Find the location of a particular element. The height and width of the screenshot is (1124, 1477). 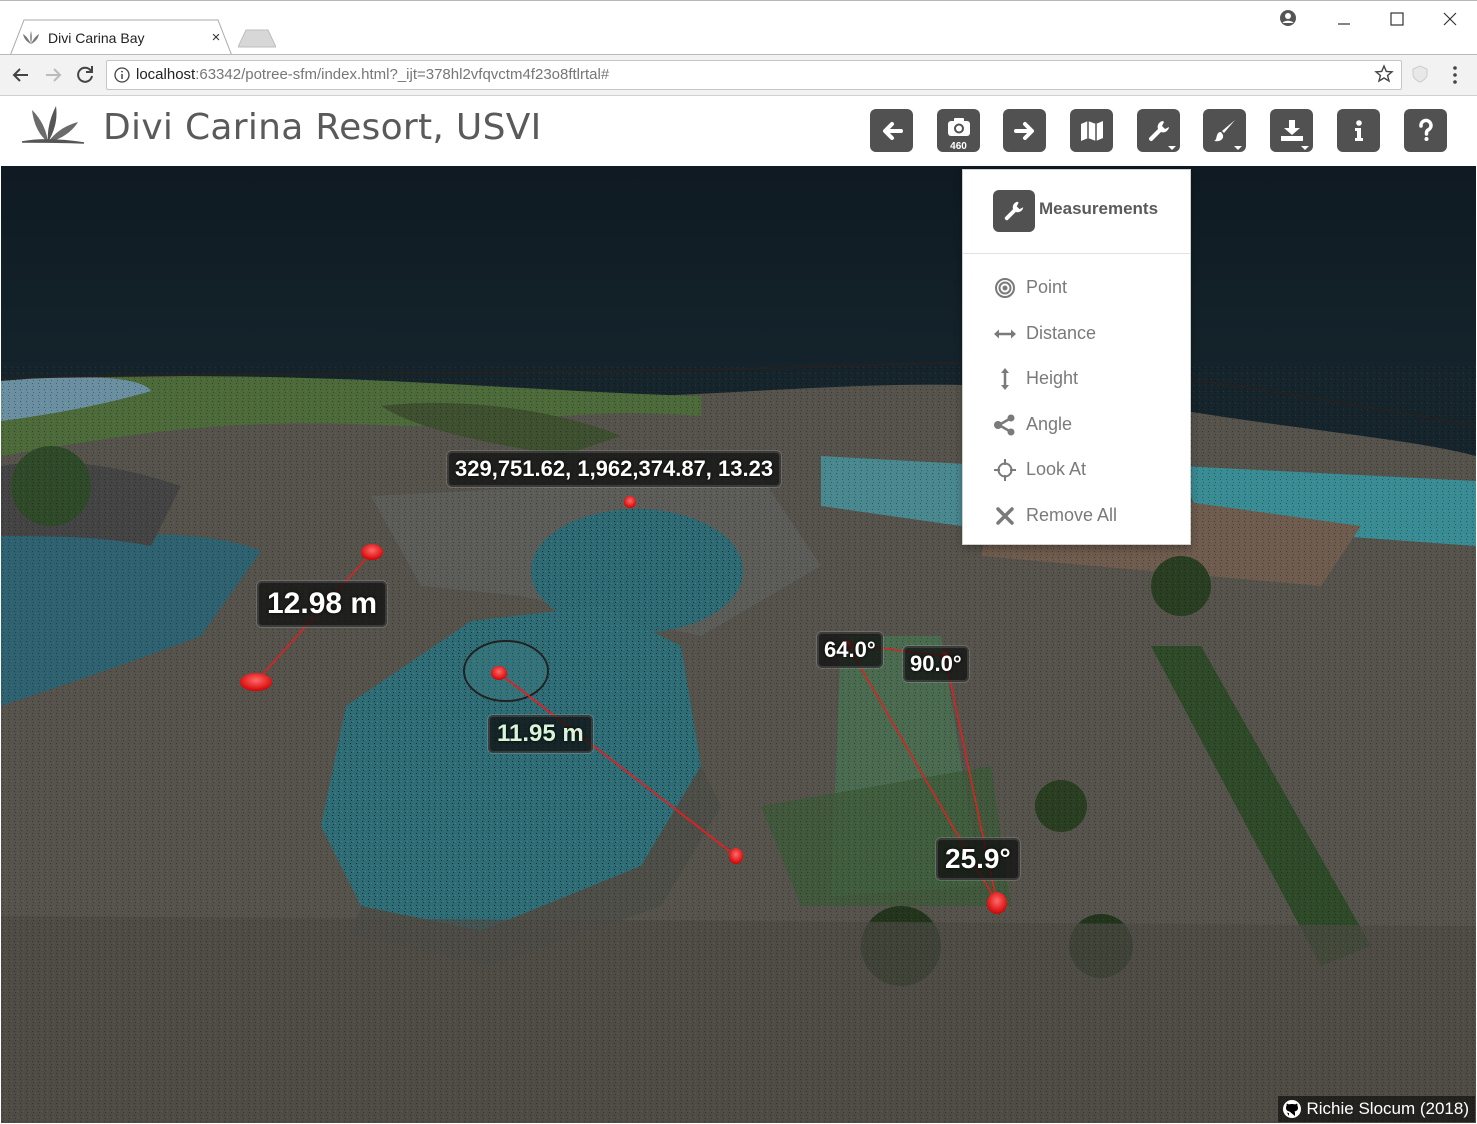

download-button is located at coordinates (1291, 130).